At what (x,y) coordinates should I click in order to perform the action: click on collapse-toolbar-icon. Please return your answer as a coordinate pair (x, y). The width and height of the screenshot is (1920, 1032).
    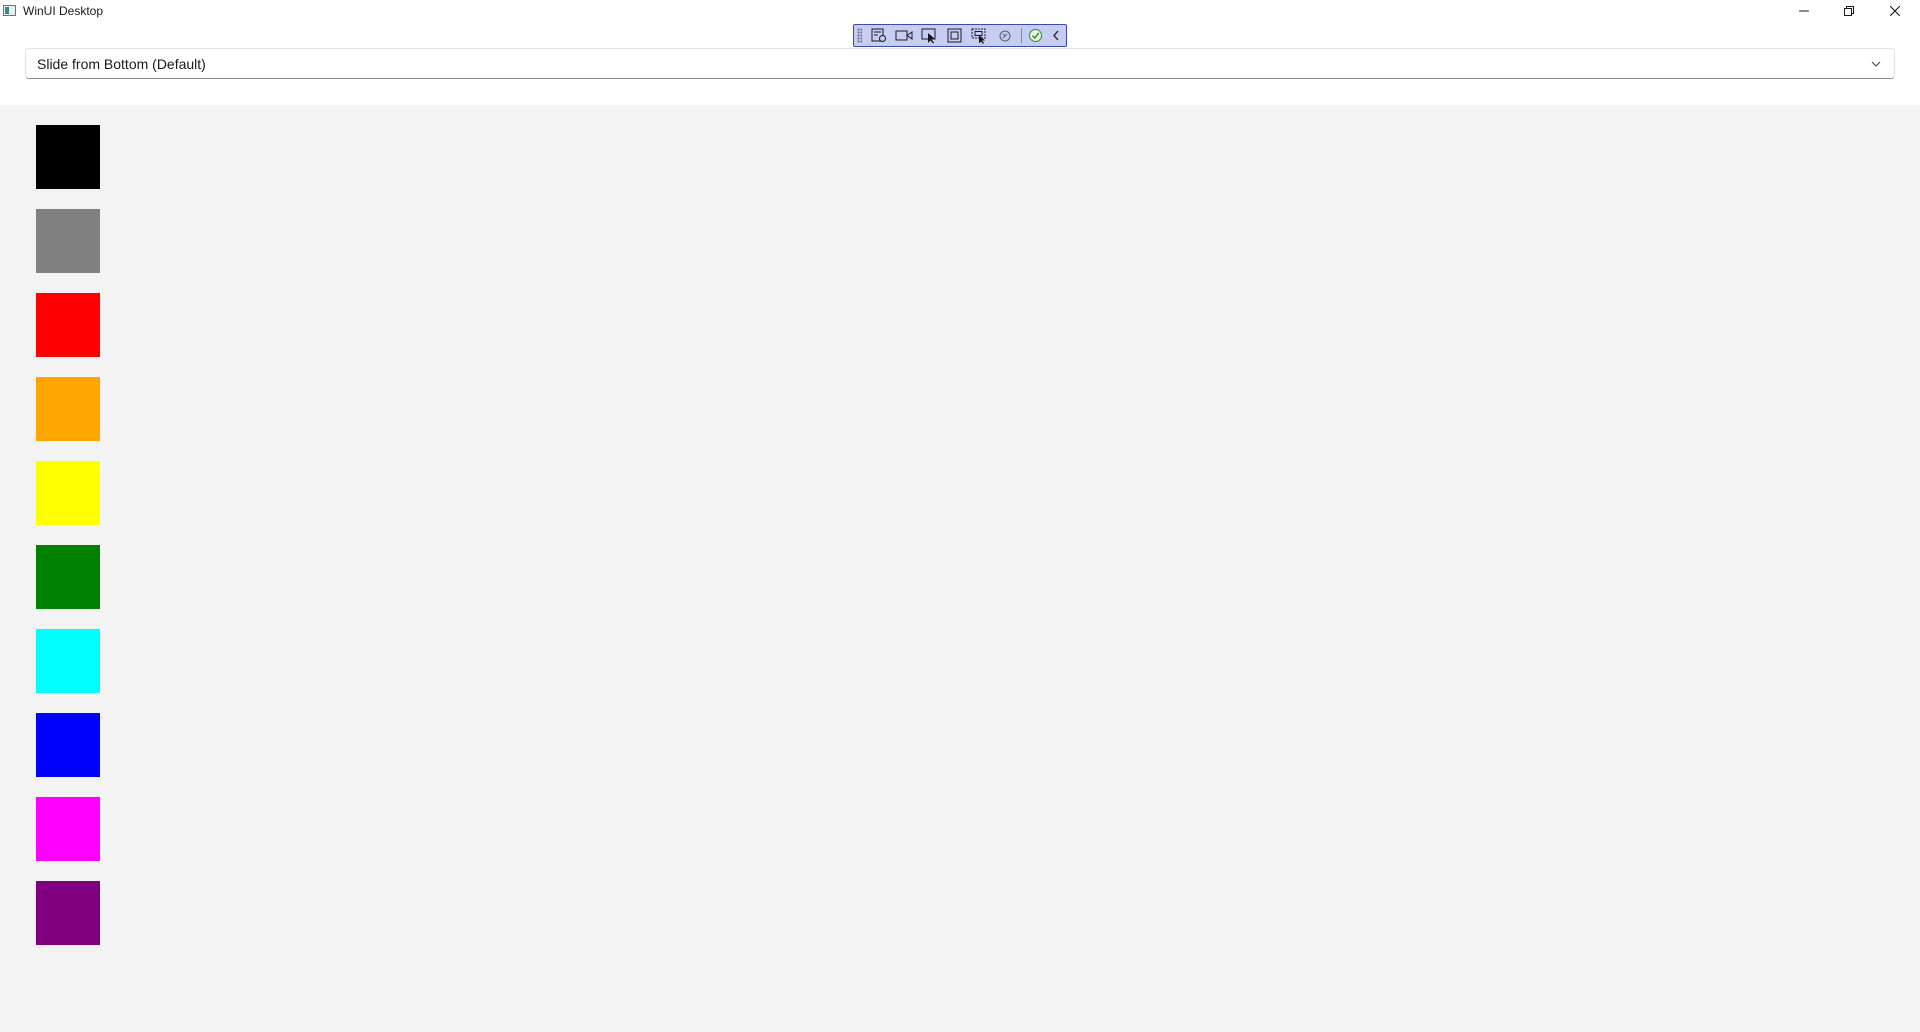
    Looking at the image, I should click on (1056, 35).